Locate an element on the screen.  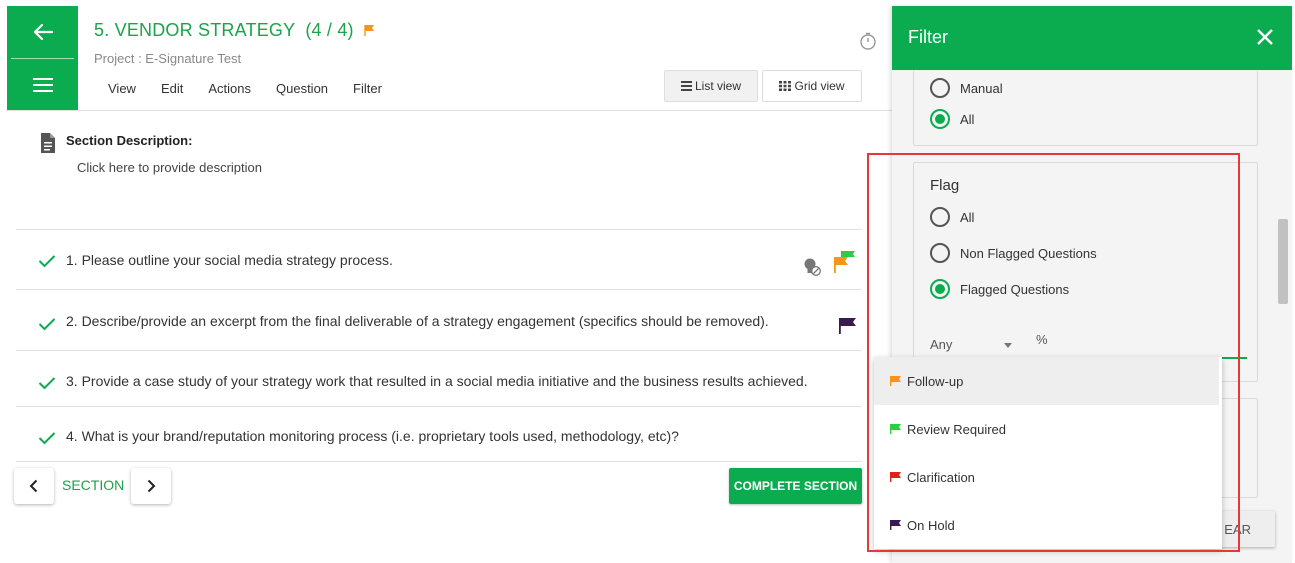
section-description-label: Section Description: is located at coordinates (129, 140).